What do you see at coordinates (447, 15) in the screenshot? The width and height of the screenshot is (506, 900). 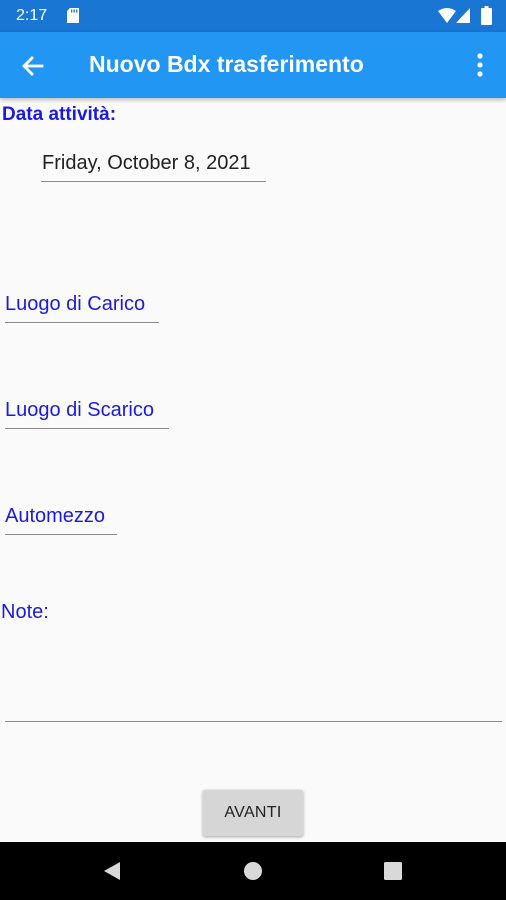 I see `wifi-icon` at bounding box center [447, 15].